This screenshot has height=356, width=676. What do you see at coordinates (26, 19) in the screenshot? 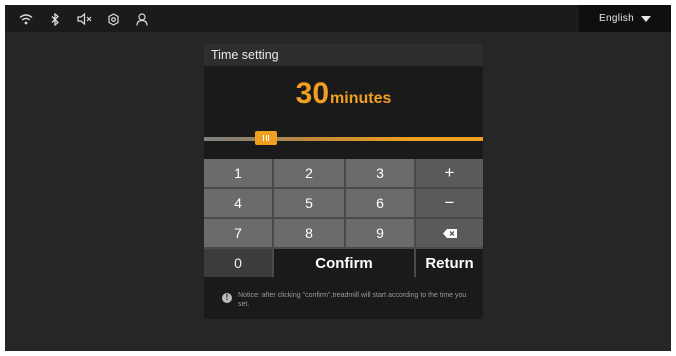
I see `wifi-icon` at bounding box center [26, 19].